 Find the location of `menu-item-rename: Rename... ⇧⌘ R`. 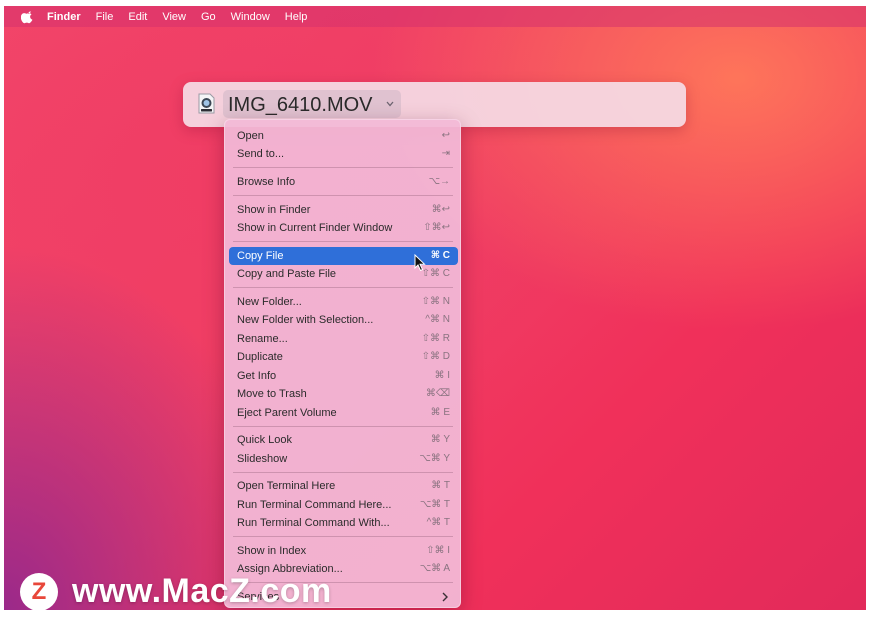

menu-item-rename: Rename... ⇧⌘ R is located at coordinates (343, 339).